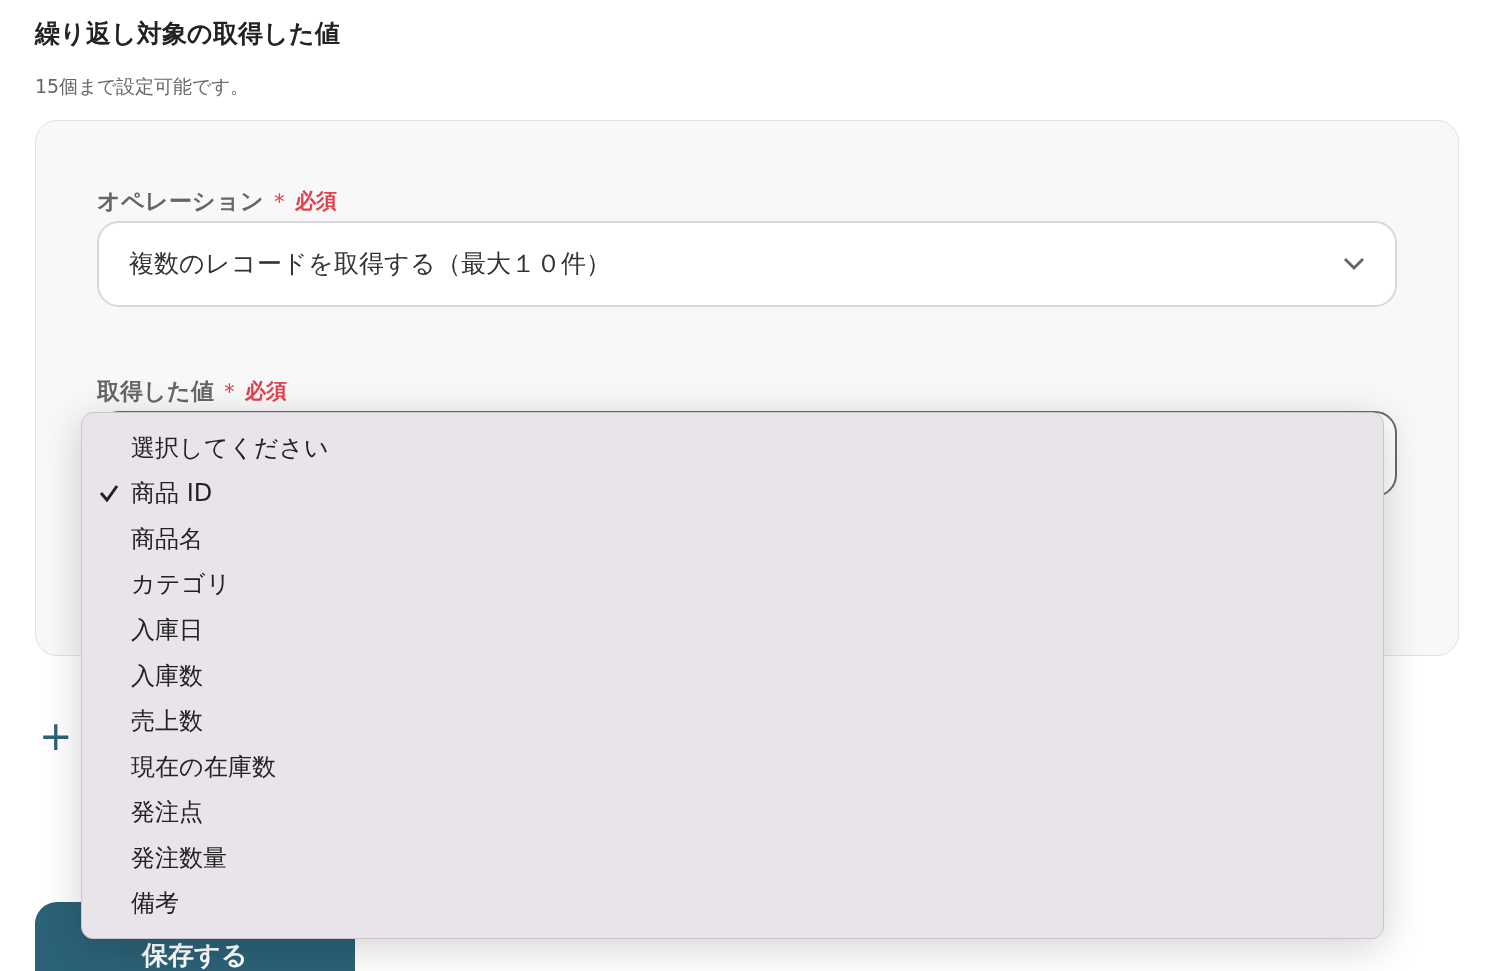  Describe the element at coordinates (187, 34) in the screenshot. I see `section-title: 繰り返し対象の取得した値` at that location.